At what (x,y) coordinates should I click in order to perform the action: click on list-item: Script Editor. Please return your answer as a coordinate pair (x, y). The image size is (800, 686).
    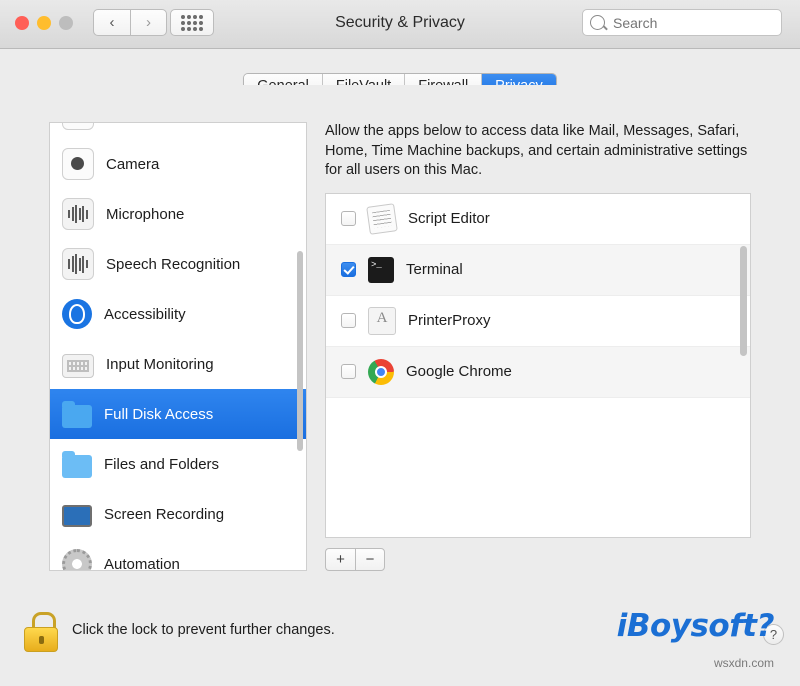
    Looking at the image, I should click on (538, 219).